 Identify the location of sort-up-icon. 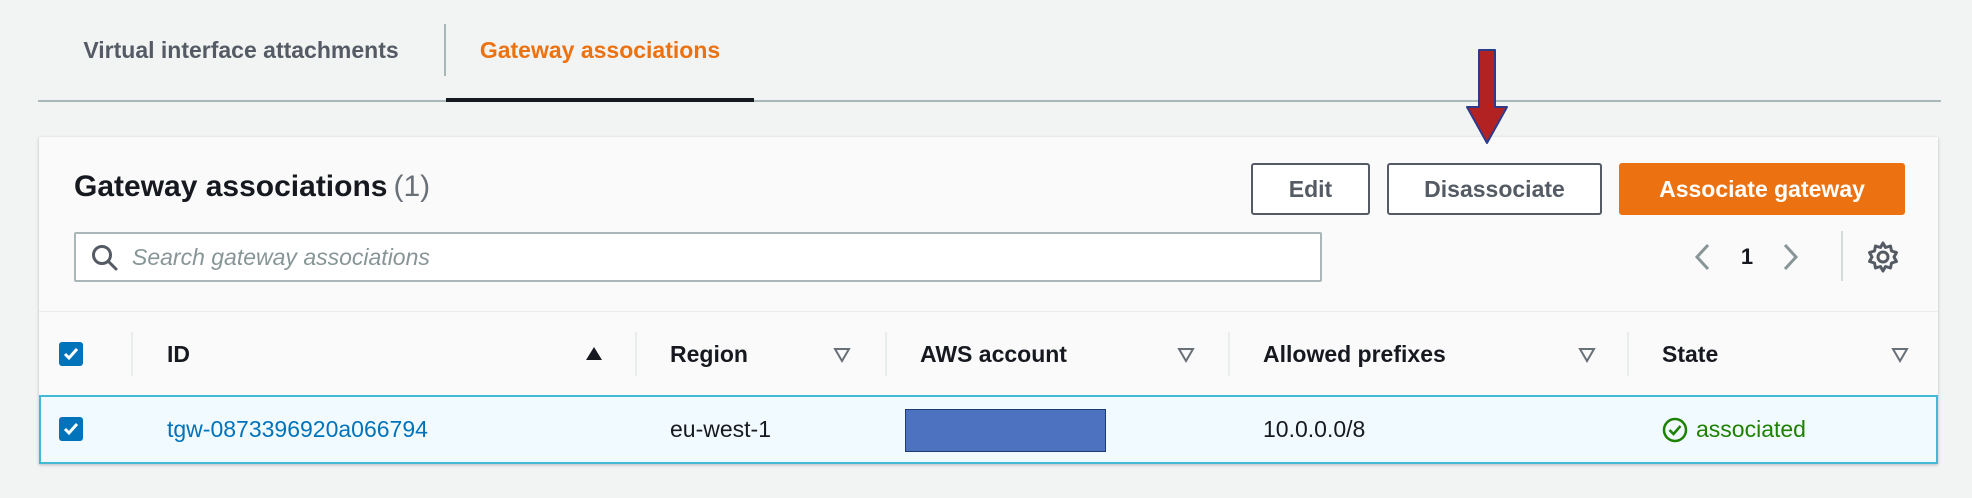
(594, 354).